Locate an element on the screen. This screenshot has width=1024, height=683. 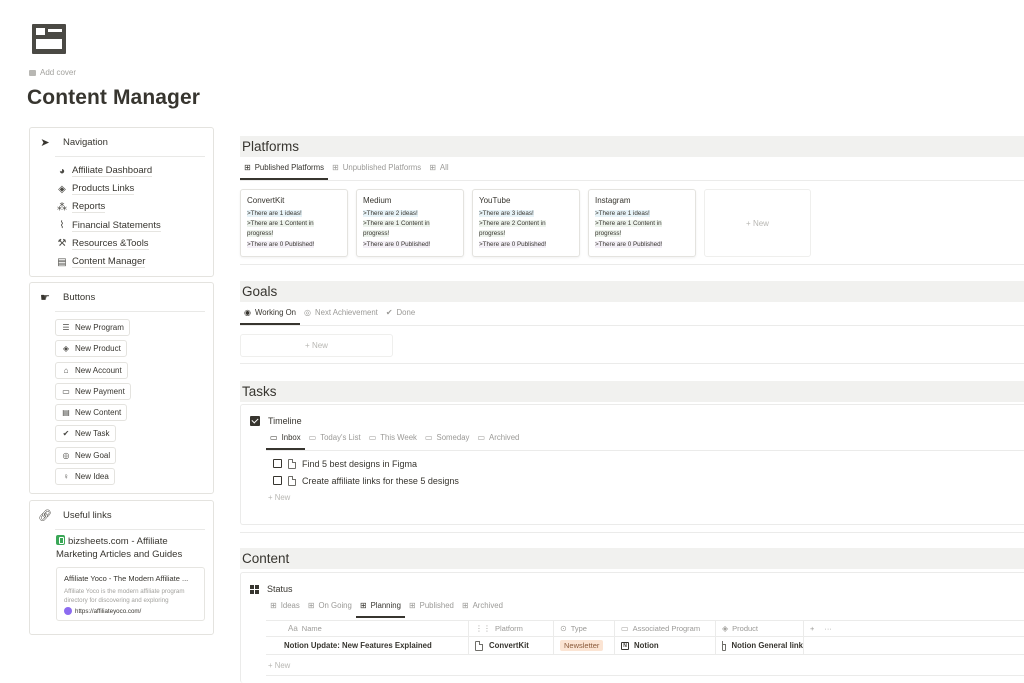
navigation-title: Navigation is located at coordinates (85, 142).